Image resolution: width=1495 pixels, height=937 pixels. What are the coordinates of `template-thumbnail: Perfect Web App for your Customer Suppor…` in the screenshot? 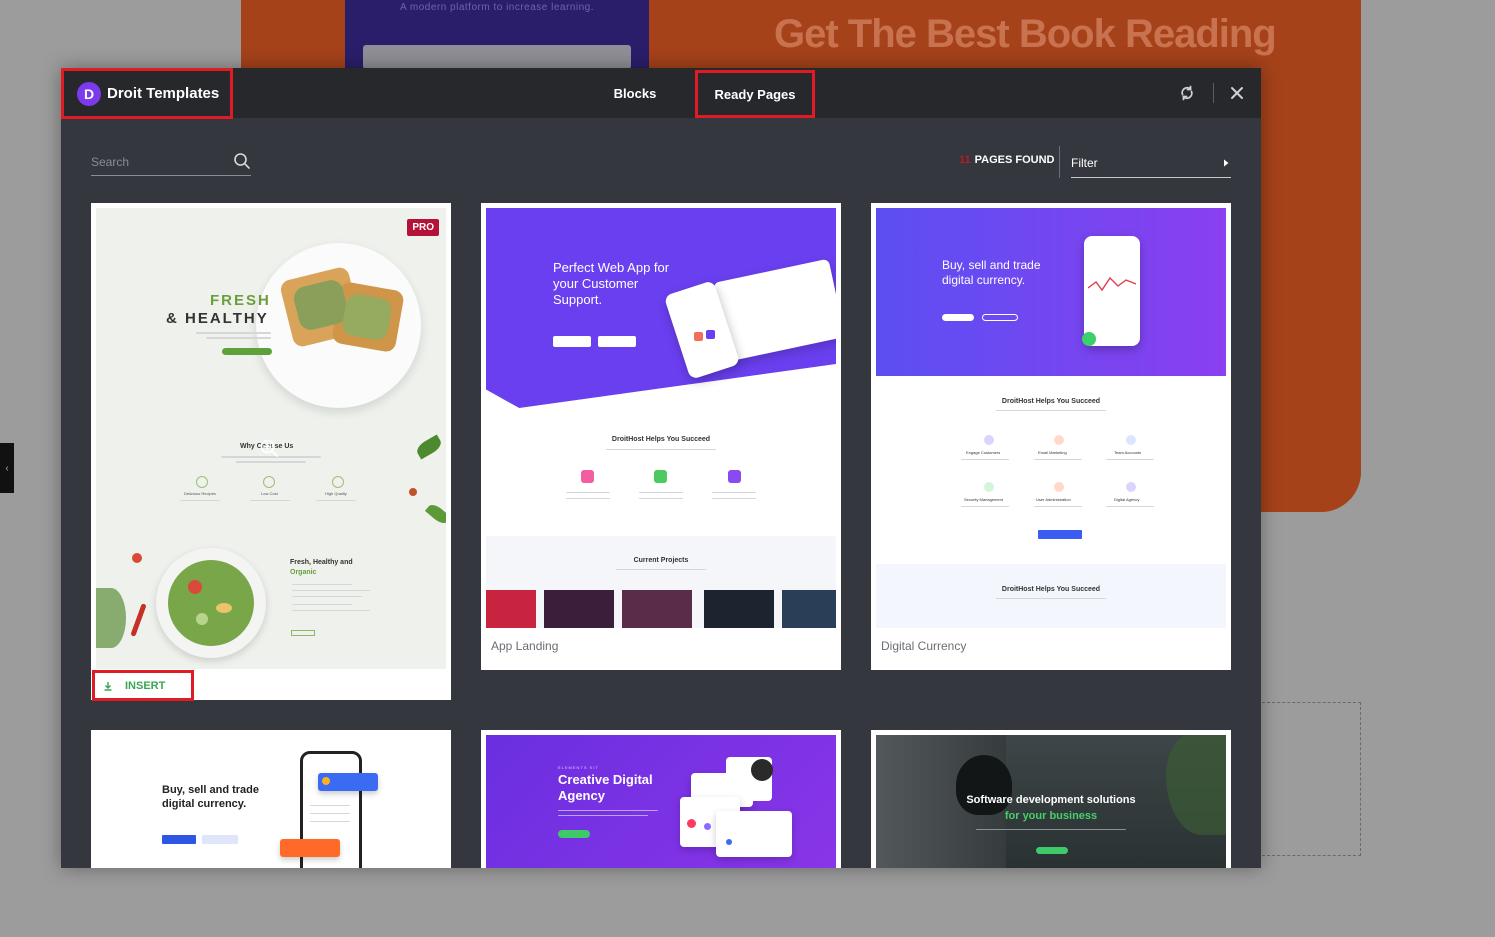 It's located at (661, 418).